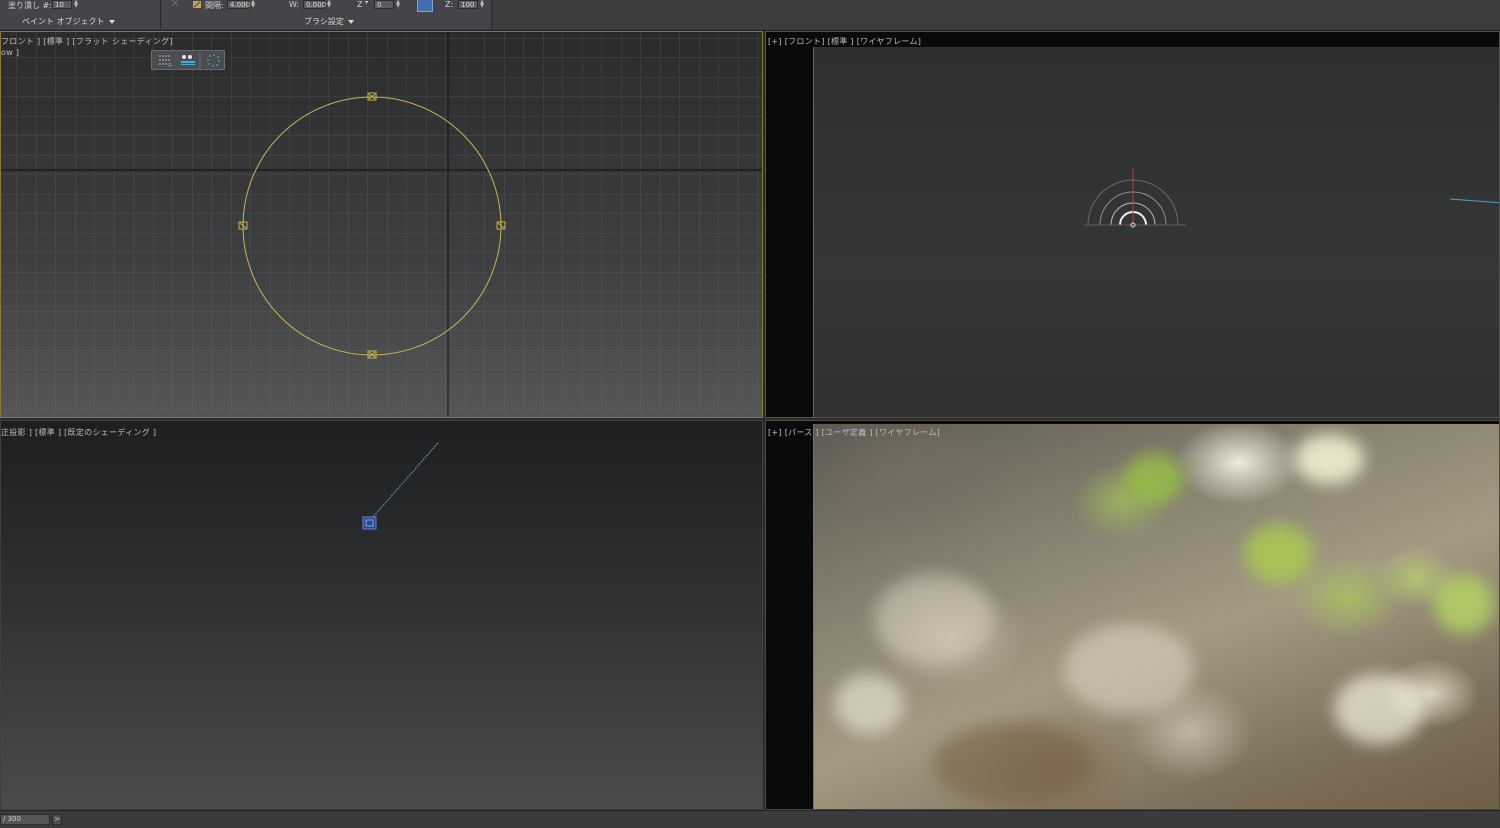  Describe the element at coordinates (62, 4) in the screenshot. I see `fill-count-input: 10` at that location.